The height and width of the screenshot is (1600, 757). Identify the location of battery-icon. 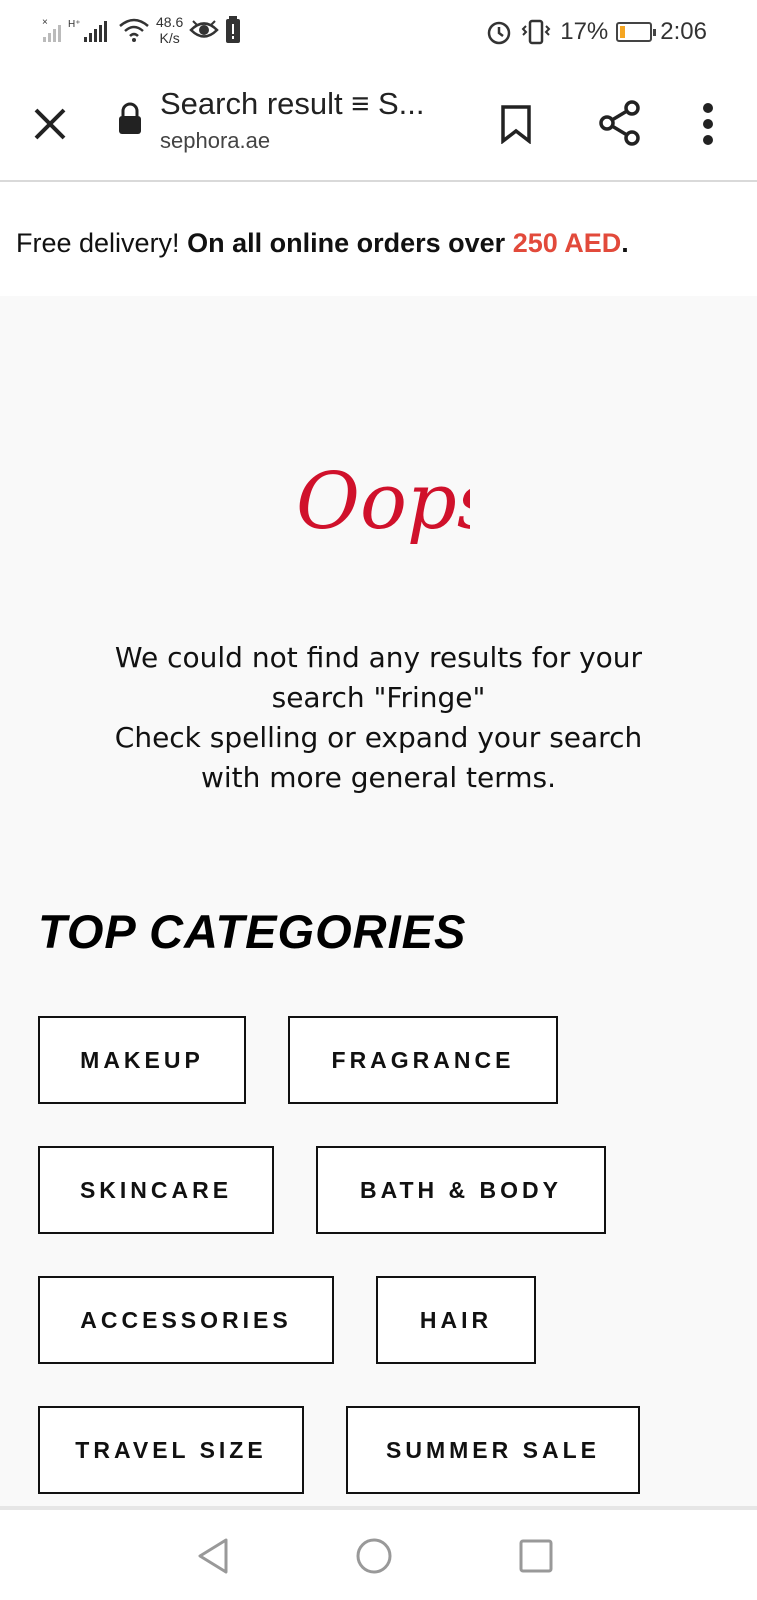
(636, 32).